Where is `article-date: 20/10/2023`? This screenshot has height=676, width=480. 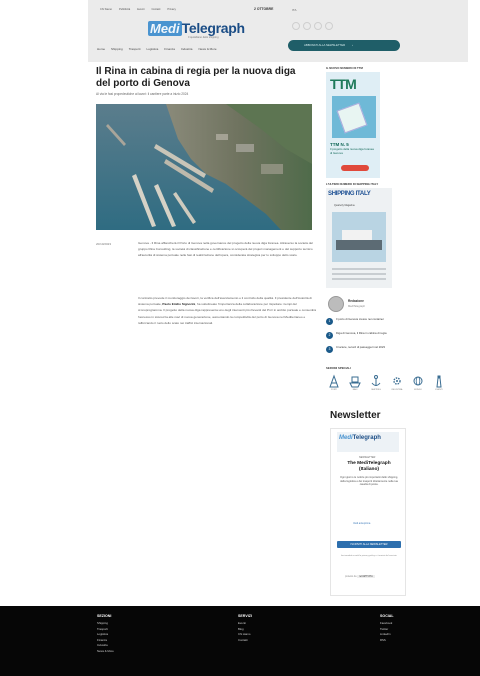 article-date: 20/10/2023 is located at coordinates (104, 244).